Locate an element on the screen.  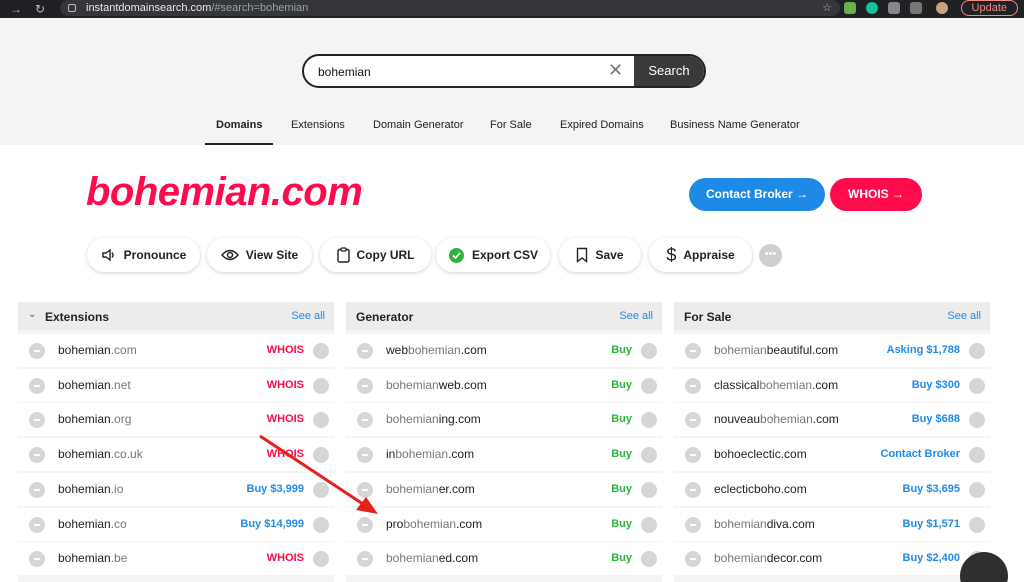
list-item: classicalbohemian.com Buy $300 is located at coordinates (832, 384).